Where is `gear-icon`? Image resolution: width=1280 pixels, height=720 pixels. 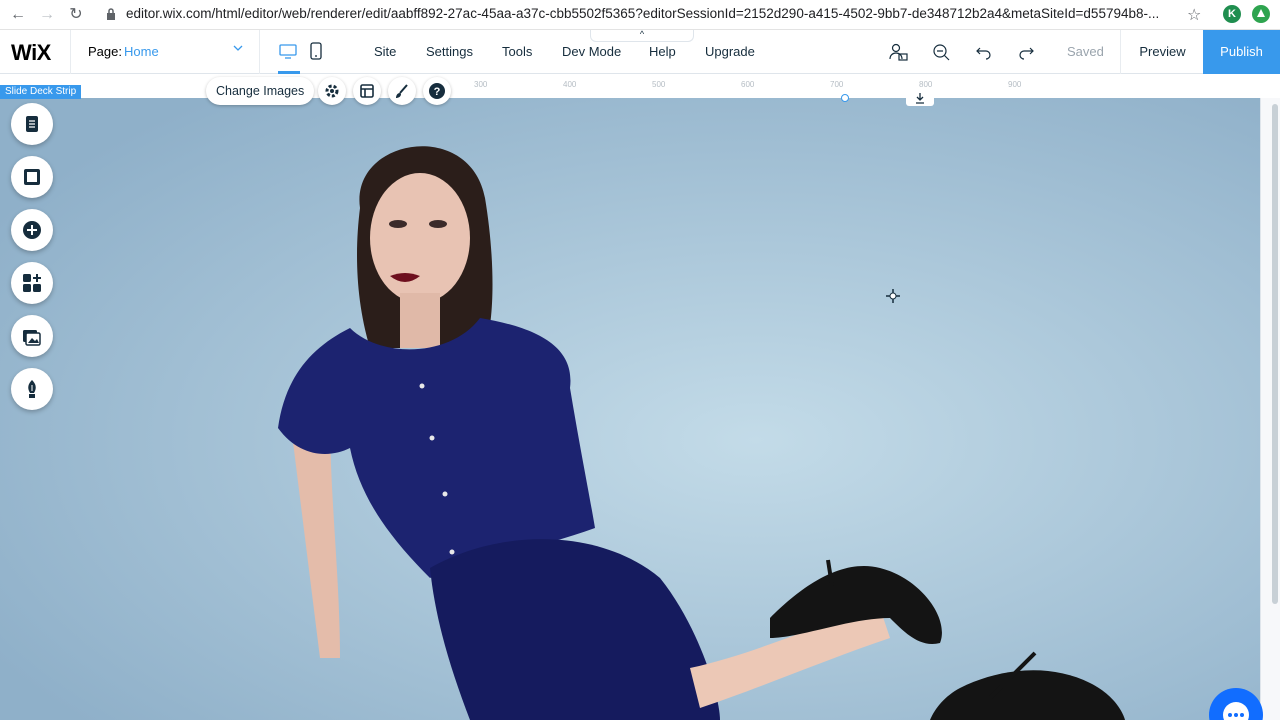
gear-icon is located at coordinates (332, 91).